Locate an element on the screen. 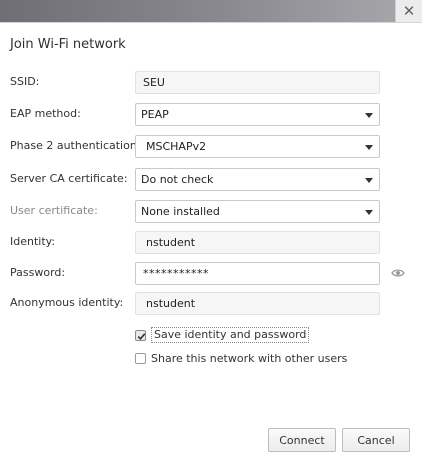 This screenshot has height=459, width=422. cancel-button: Cancel is located at coordinates (376, 440).